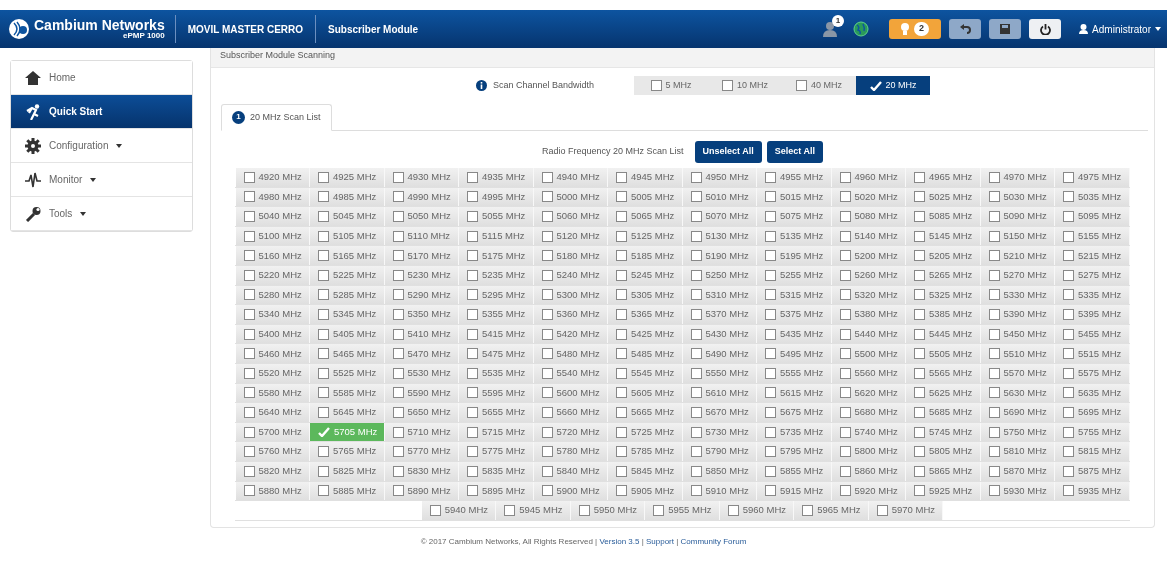  I want to click on frequency-option: 4970 MHz, so click(1017, 177).